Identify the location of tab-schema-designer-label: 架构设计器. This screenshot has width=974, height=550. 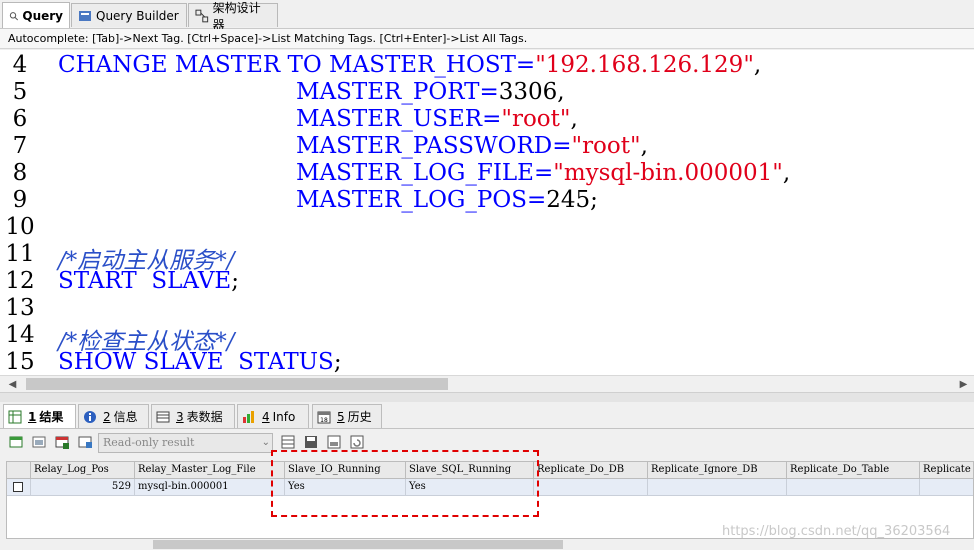
(236, 16).